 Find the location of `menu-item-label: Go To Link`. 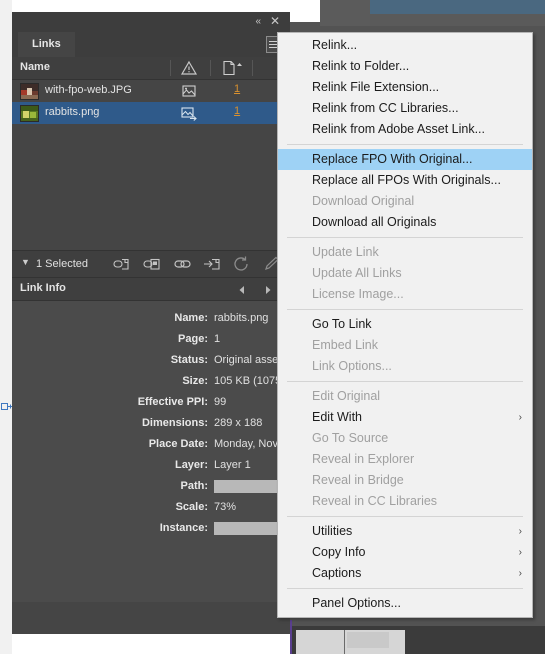

menu-item-label: Go To Link is located at coordinates (342, 324).